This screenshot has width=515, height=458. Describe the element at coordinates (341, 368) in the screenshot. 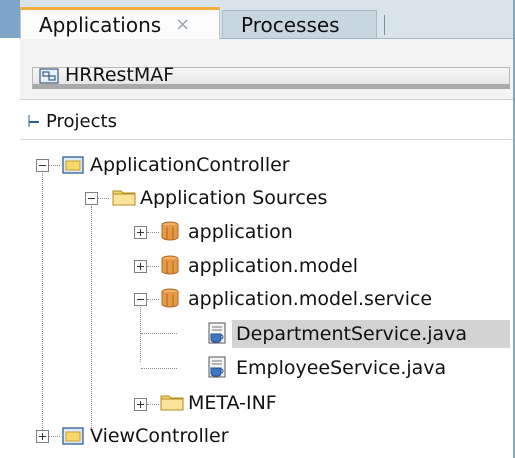

I see `tree-item-label: EmployeeService.java` at that location.